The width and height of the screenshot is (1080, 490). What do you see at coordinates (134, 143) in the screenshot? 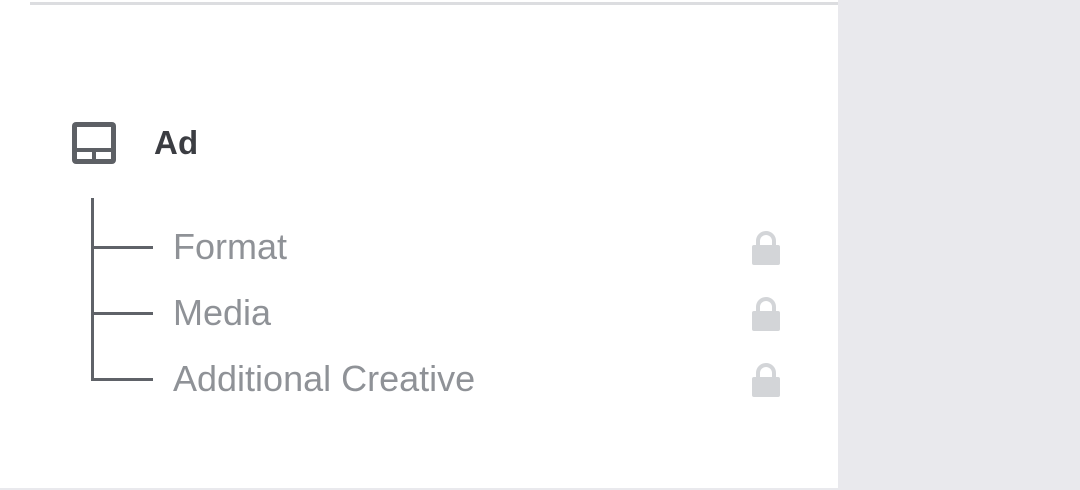
I see `ad-section-header: Ad` at bounding box center [134, 143].